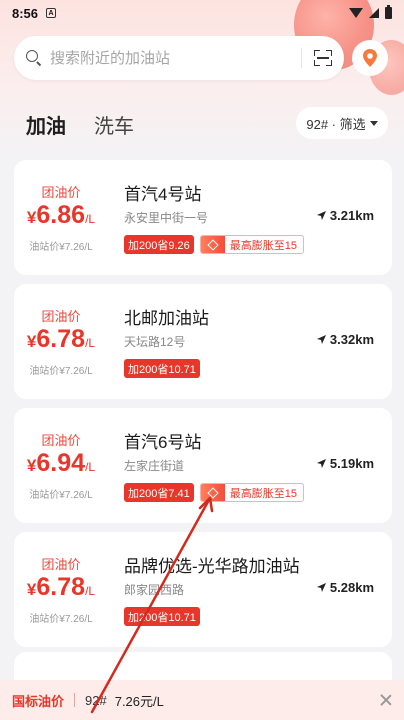  Describe the element at coordinates (38, 701) in the screenshot. I see `national-price-label: 国标油价` at that location.